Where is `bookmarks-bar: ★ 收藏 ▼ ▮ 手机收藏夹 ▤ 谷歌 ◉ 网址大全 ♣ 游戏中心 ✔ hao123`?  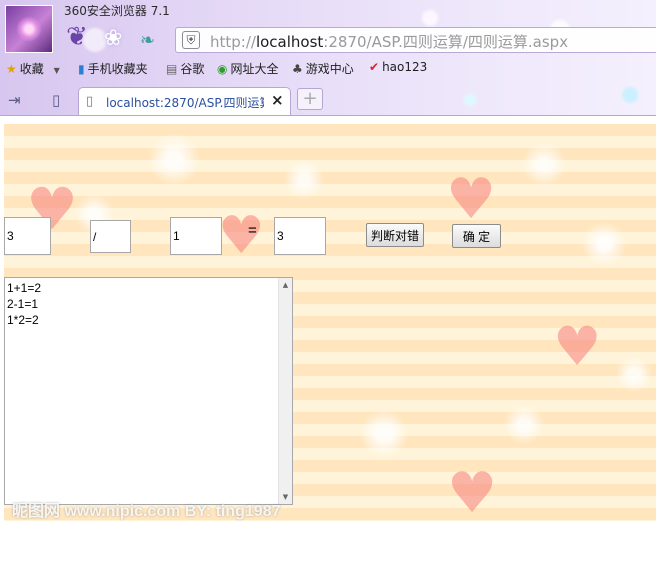 bookmarks-bar: ★ 收藏 ▼ ▮ 手机收藏夹 ▤ 谷歌 ◉ 网址大全 ♣ 游戏中心 ✔ hao123 is located at coordinates (328, 68).